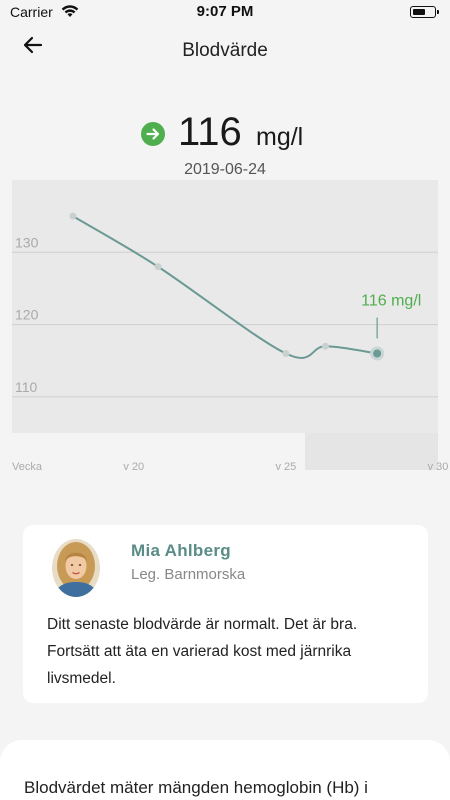 Image resolution: width=450 pixels, height=800 pixels. What do you see at coordinates (76, 568) in the screenshot?
I see `avatar` at bounding box center [76, 568].